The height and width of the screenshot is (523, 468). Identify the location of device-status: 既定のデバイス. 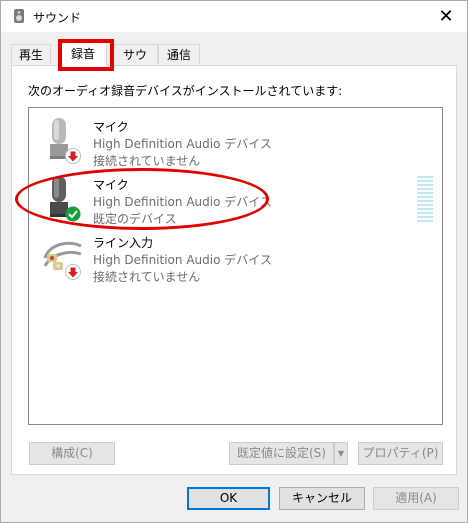
(135, 219).